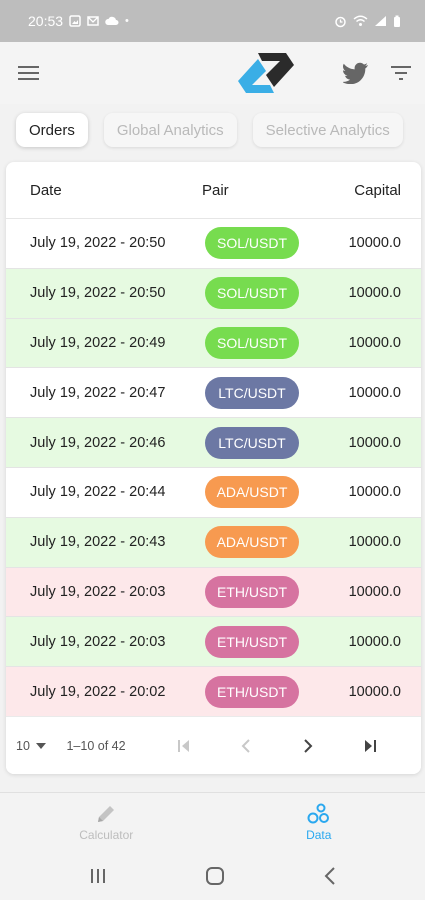 The height and width of the screenshot is (900, 425). I want to click on order-date: July 19, 2022 - 20:44, so click(98, 492).